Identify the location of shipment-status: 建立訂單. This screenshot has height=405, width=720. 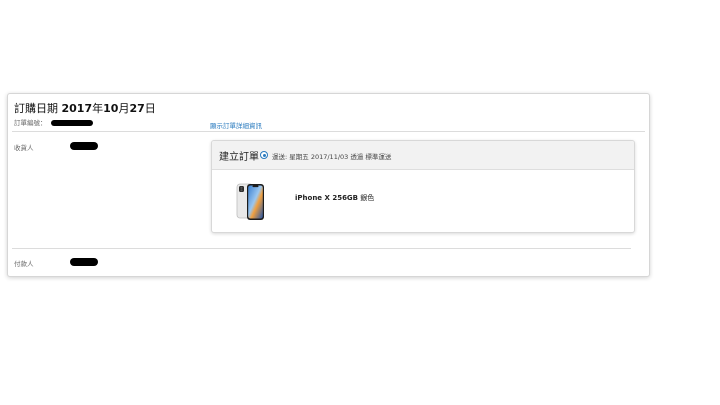
(239, 157).